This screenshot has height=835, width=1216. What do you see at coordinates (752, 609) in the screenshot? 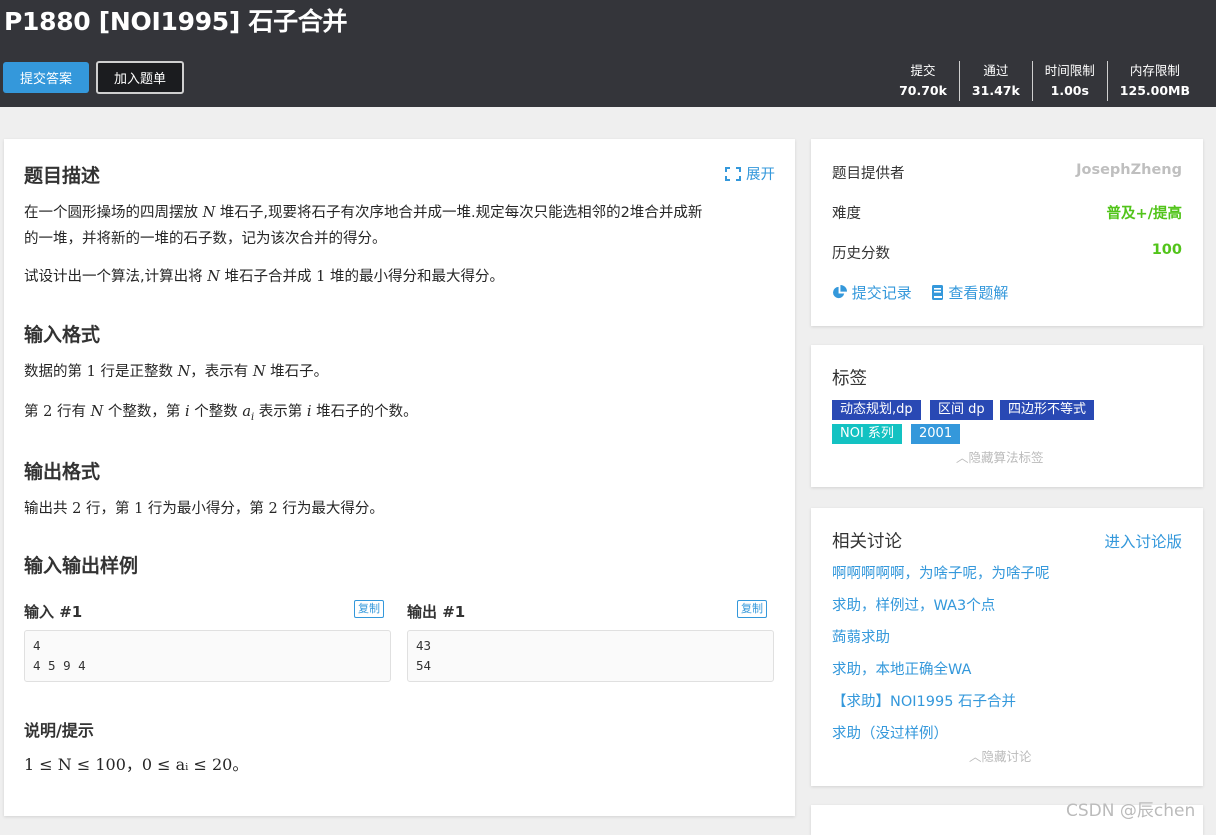
I see `copy-output-button: 复制` at bounding box center [752, 609].